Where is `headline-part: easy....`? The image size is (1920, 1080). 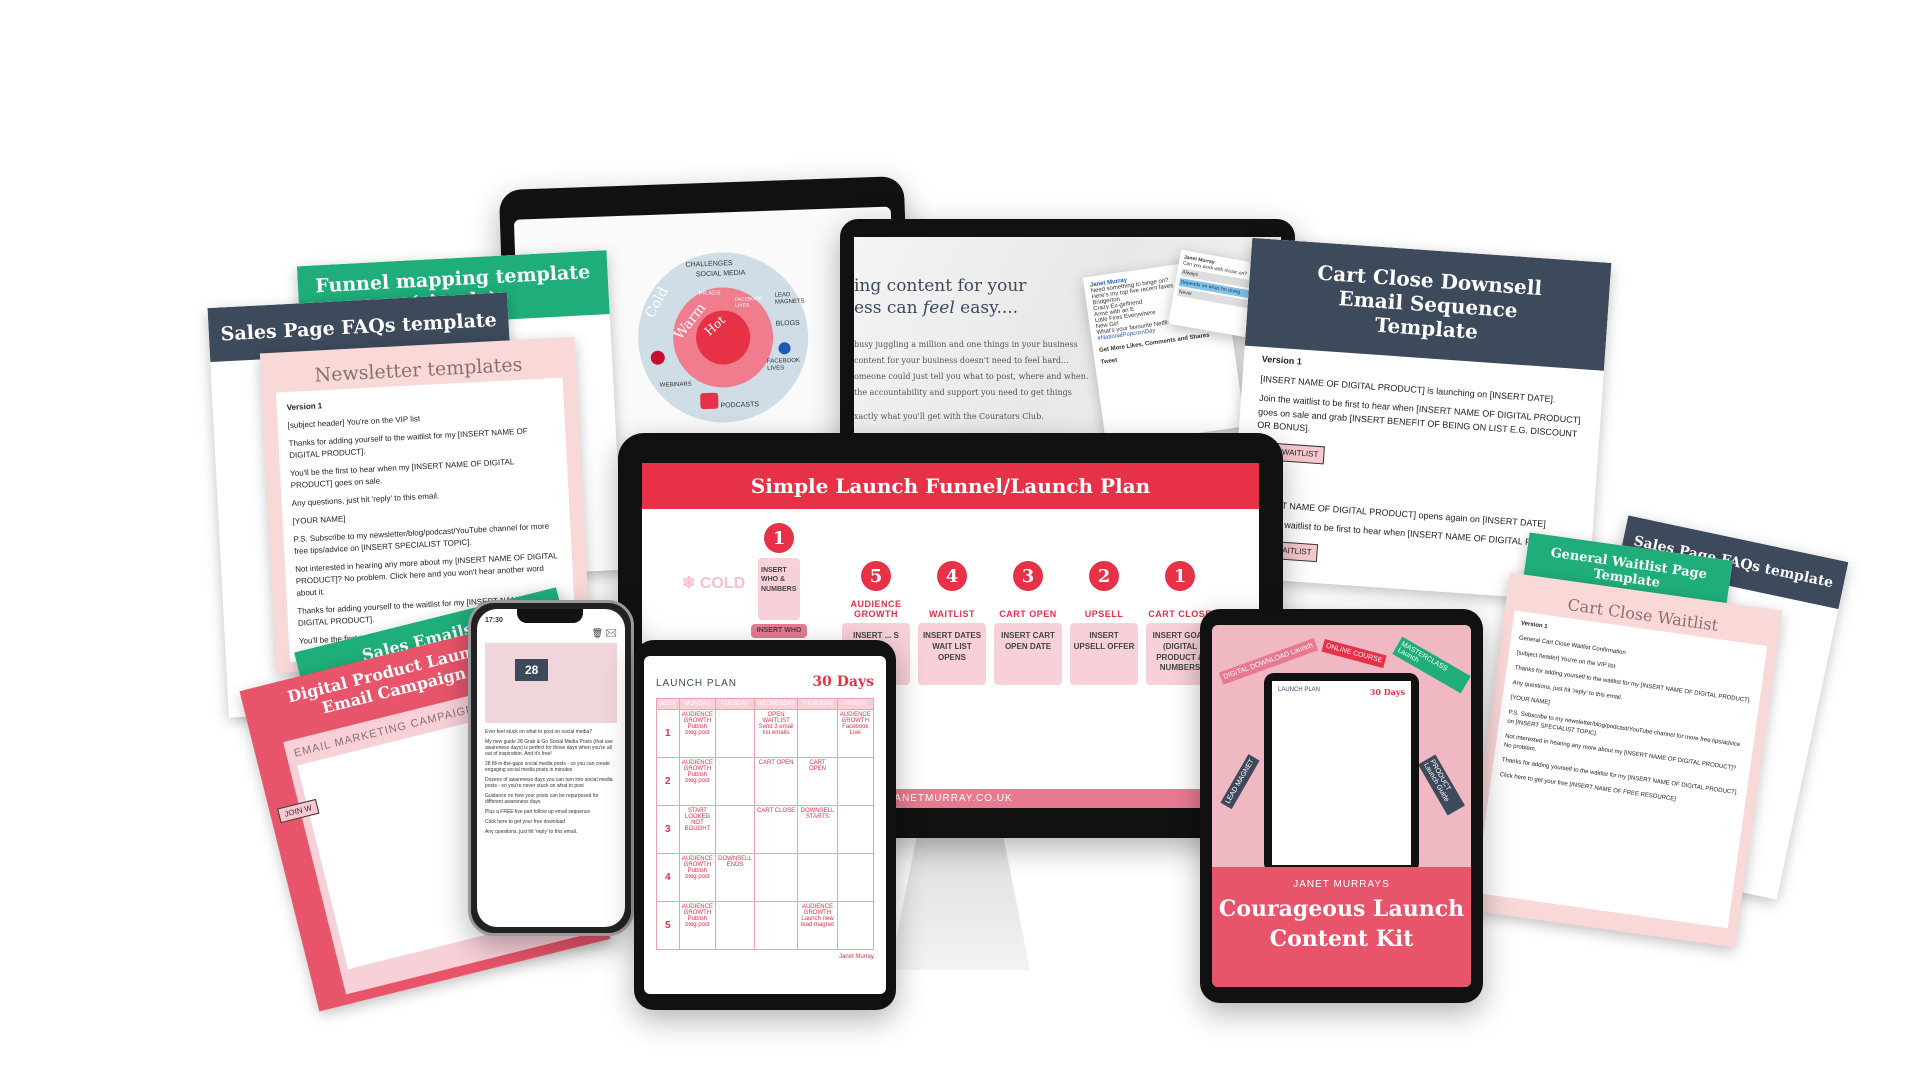 headline-part: easy.... is located at coordinates (986, 308).